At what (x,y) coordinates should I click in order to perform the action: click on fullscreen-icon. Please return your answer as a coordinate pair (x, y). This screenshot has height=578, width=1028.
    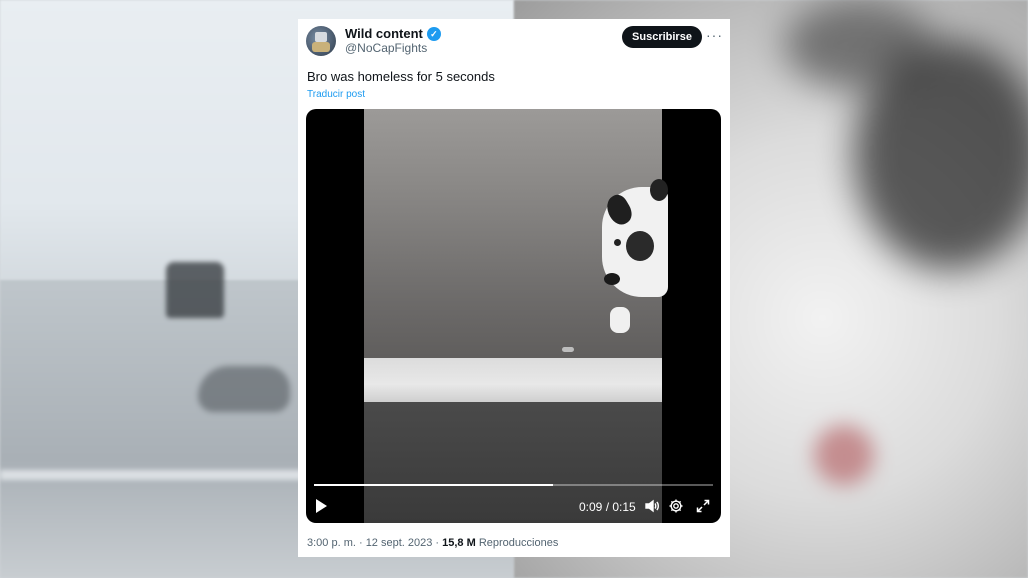
    Looking at the image, I should click on (703, 506).